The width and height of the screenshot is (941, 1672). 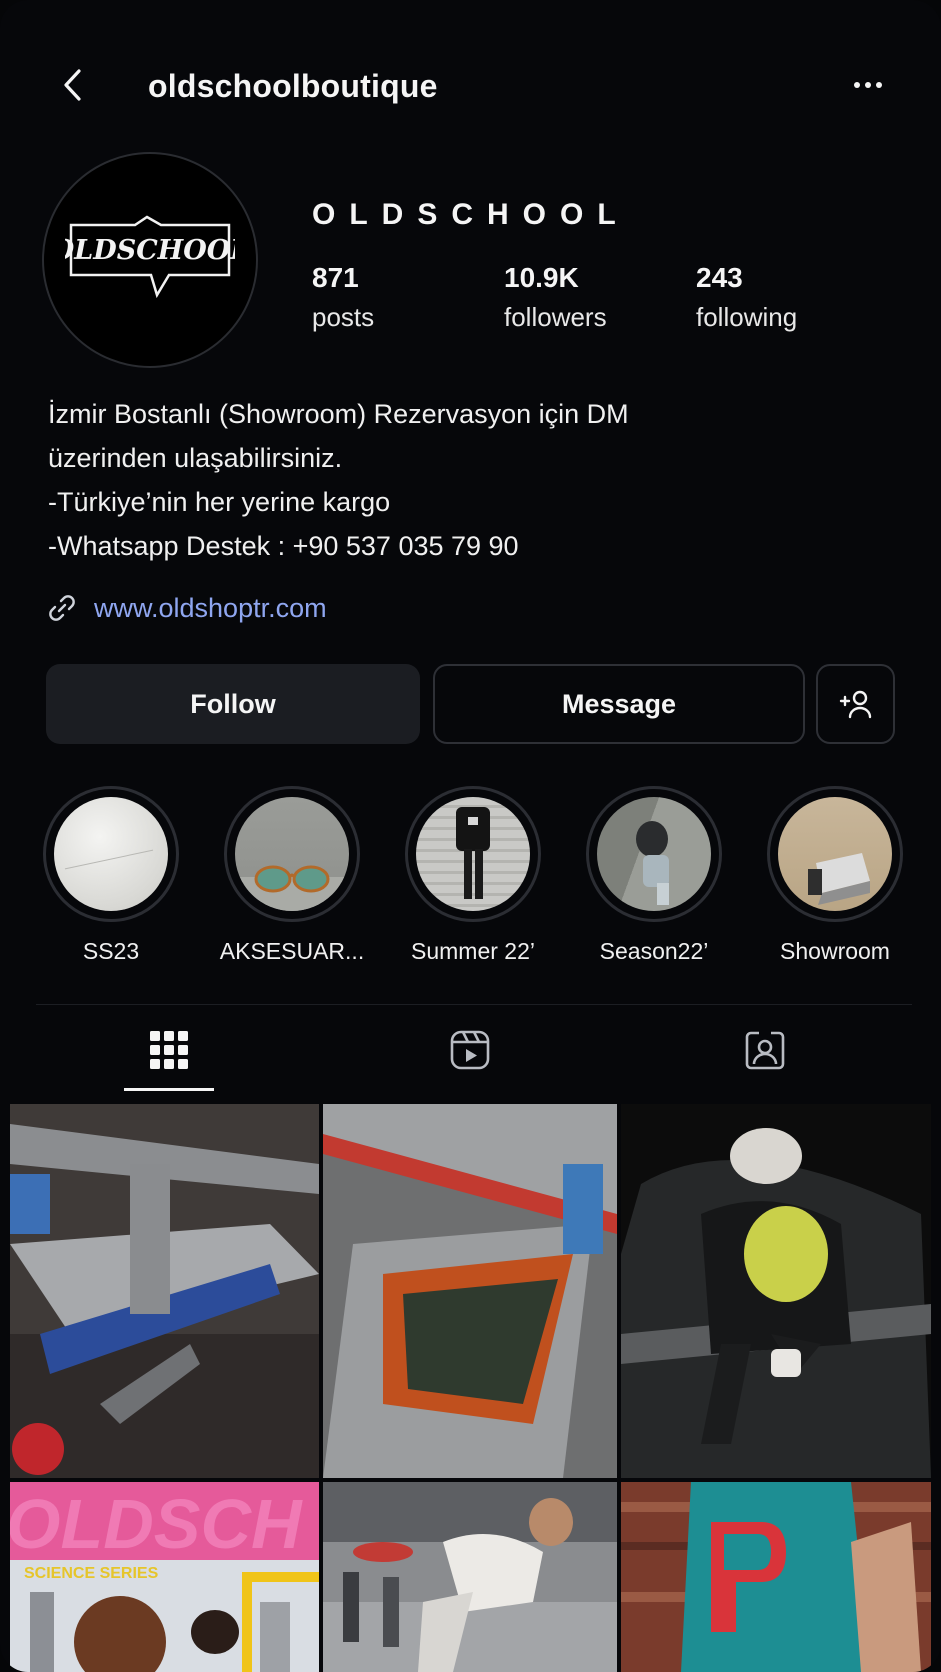 What do you see at coordinates (343, 317) in the screenshot?
I see `stat-posts-label: posts` at bounding box center [343, 317].